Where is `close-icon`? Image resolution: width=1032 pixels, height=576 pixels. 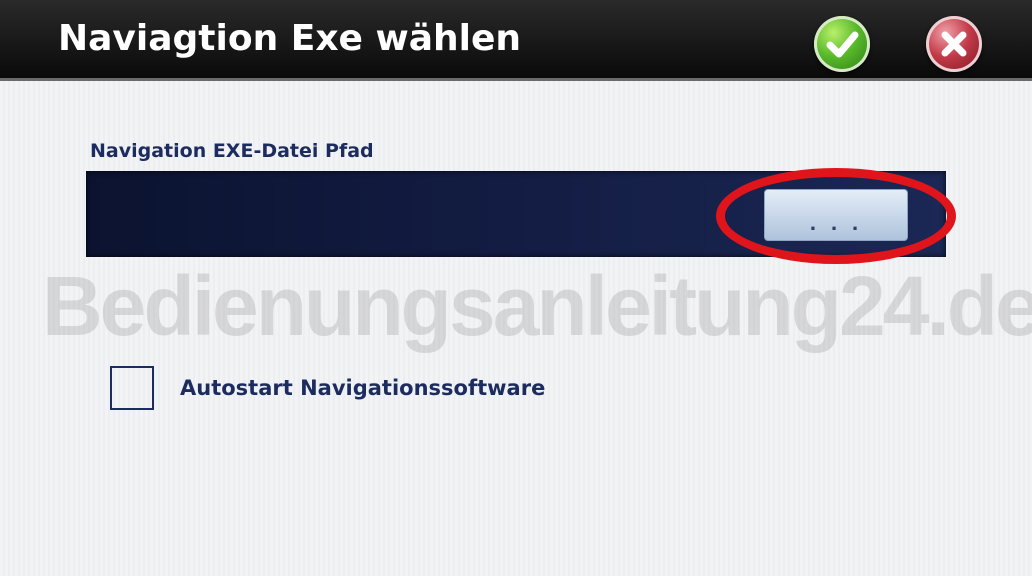
close-icon is located at coordinates (954, 44).